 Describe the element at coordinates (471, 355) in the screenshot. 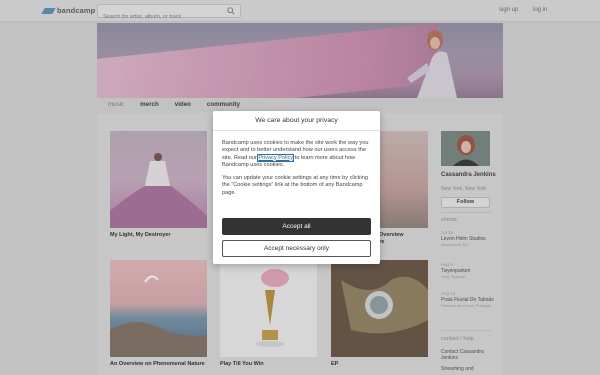

I see `contact-artist-link: Contact Cassandra Jenkins` at that location.